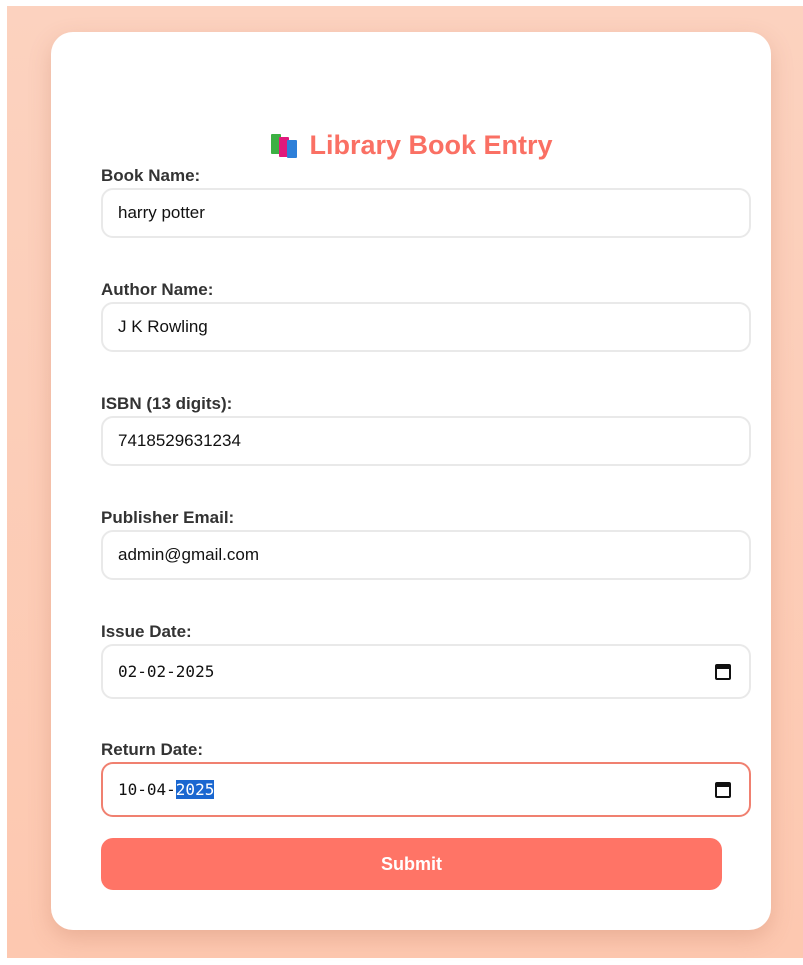 This screenshot has height=965, width=803. I want to click on publisher-email-value: admin@gmail.com, so click(189, 554).